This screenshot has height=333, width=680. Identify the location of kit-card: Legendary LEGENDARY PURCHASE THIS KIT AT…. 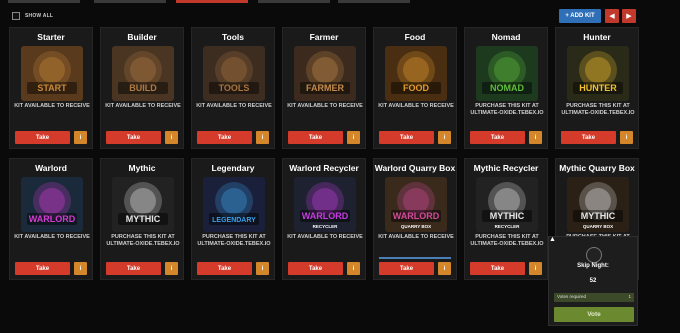
(233, 219).